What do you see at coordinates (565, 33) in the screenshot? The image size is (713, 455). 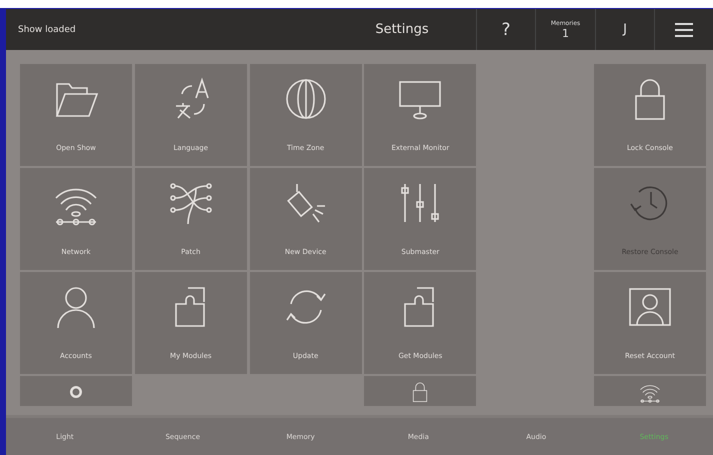 I see `memories-count: 1` at bounding box center [565, 33].